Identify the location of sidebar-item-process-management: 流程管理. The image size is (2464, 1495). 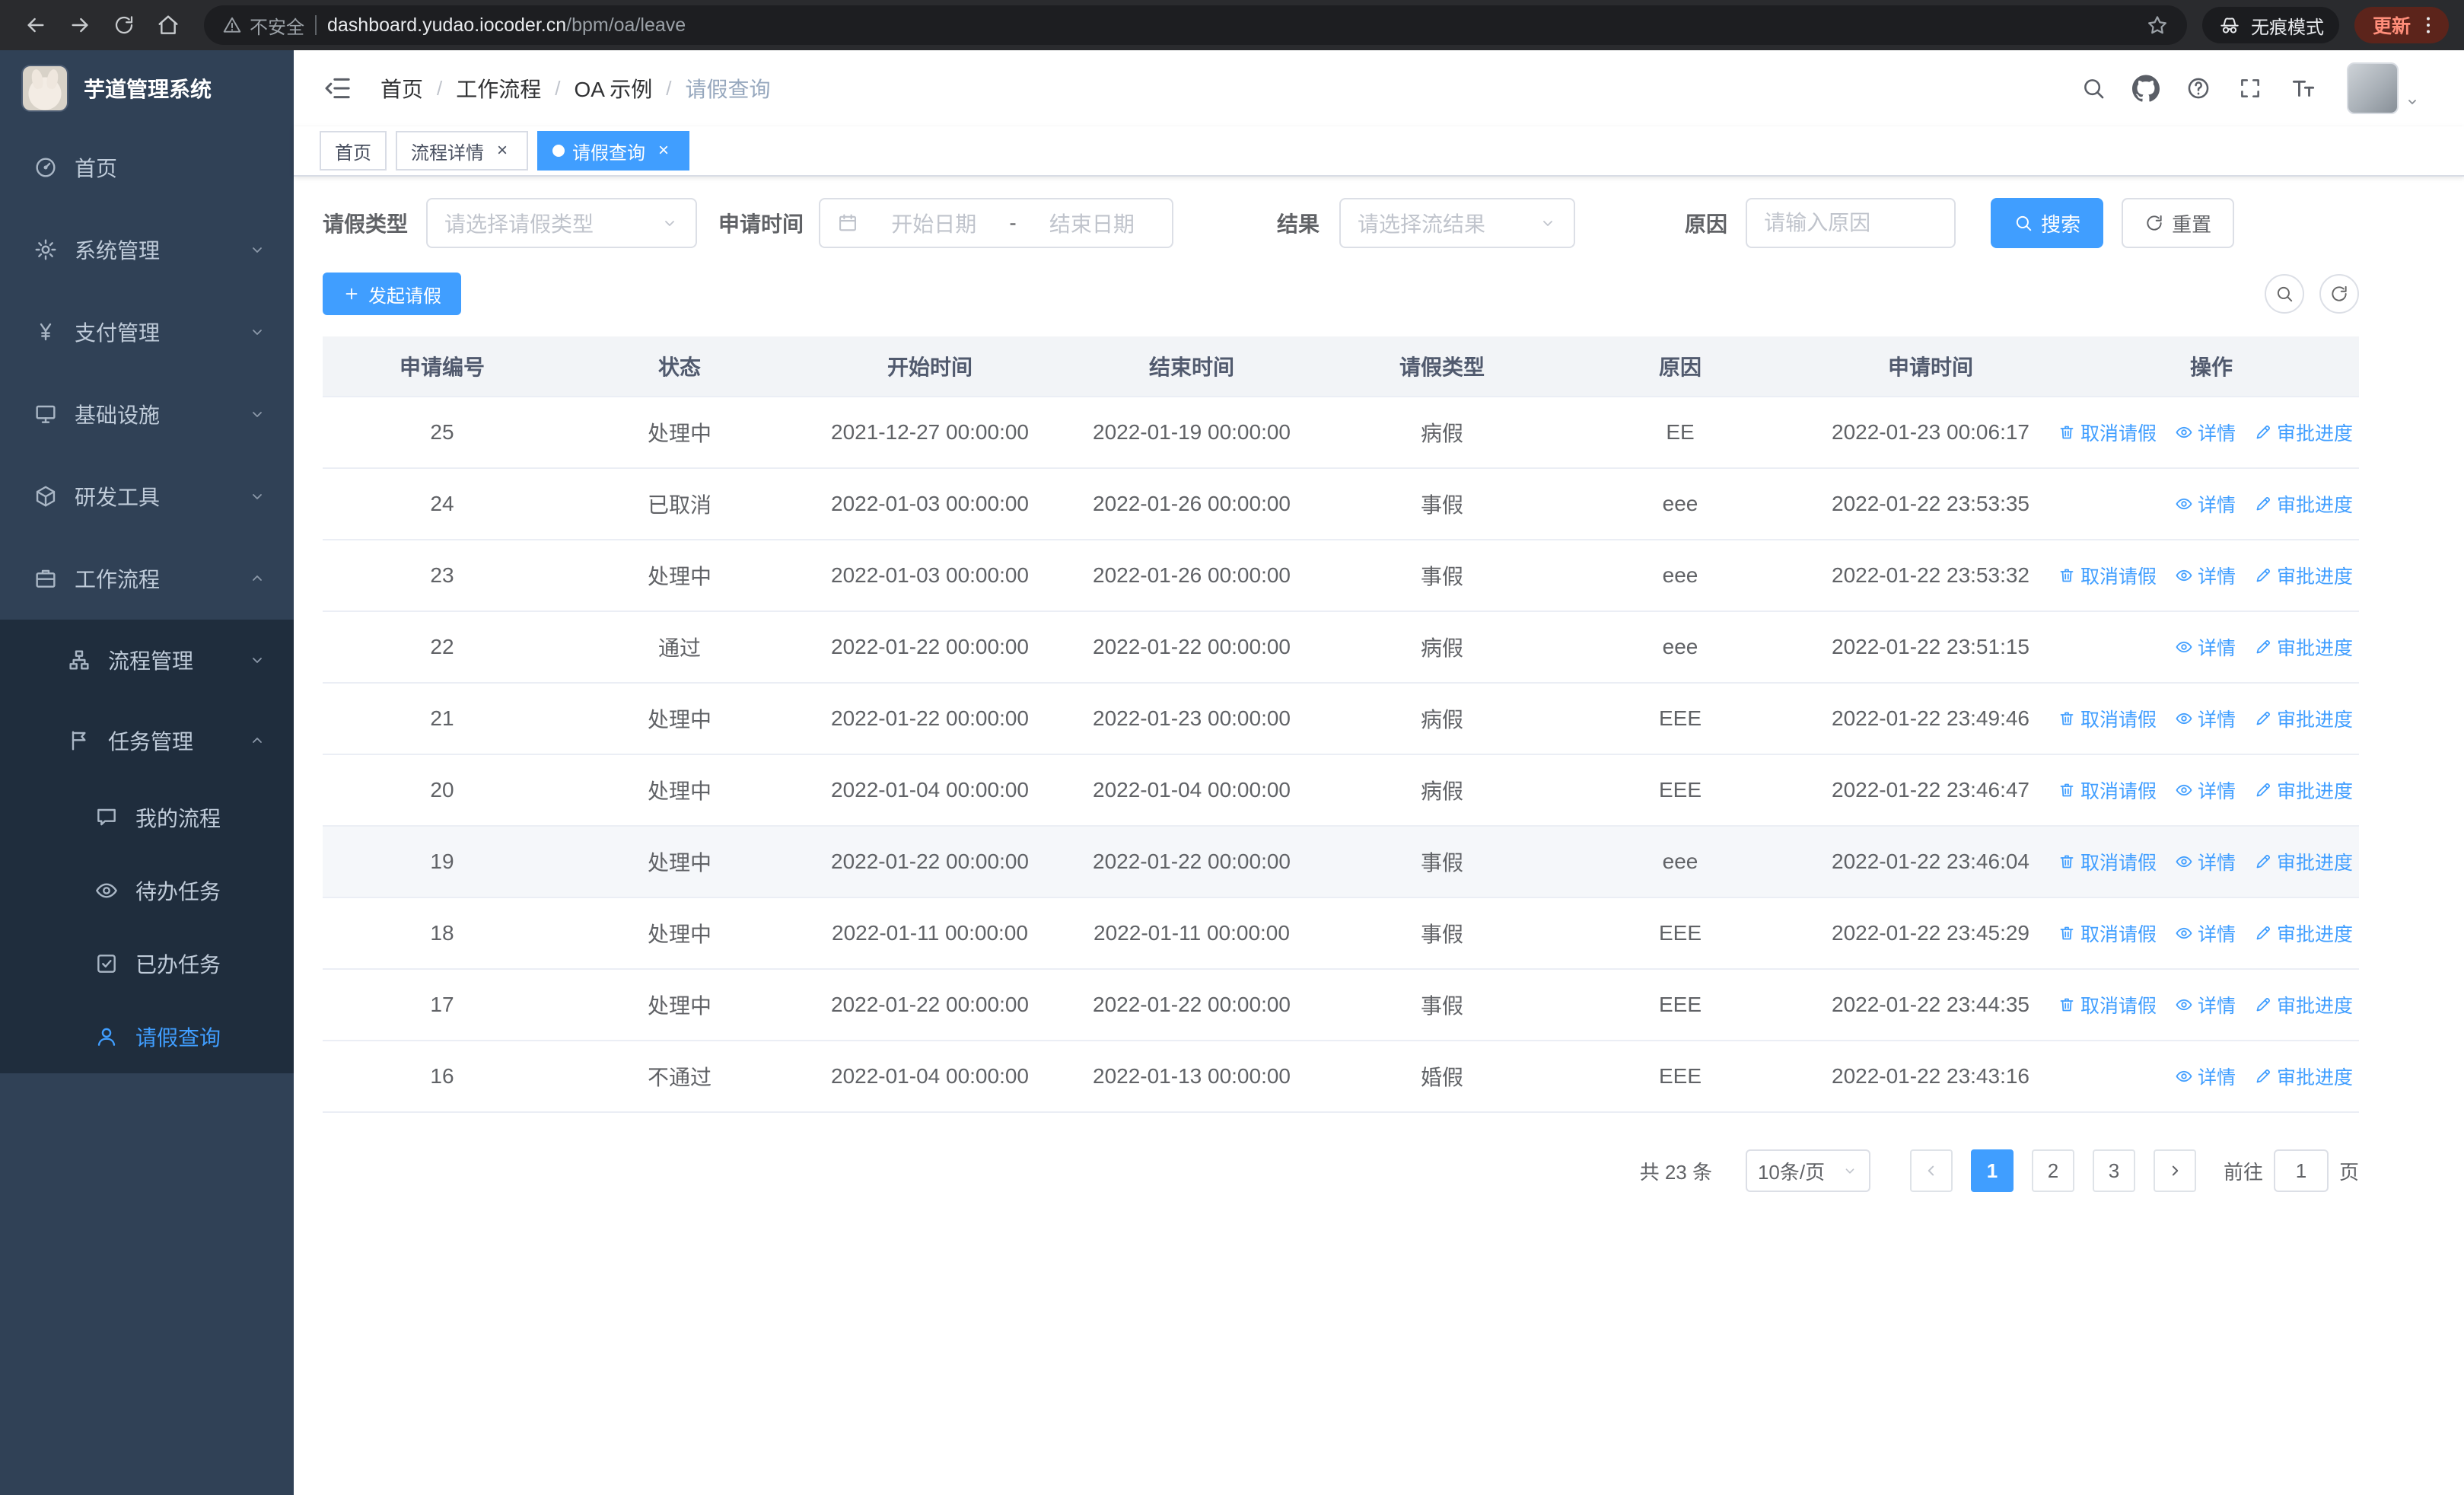
(147, 660).